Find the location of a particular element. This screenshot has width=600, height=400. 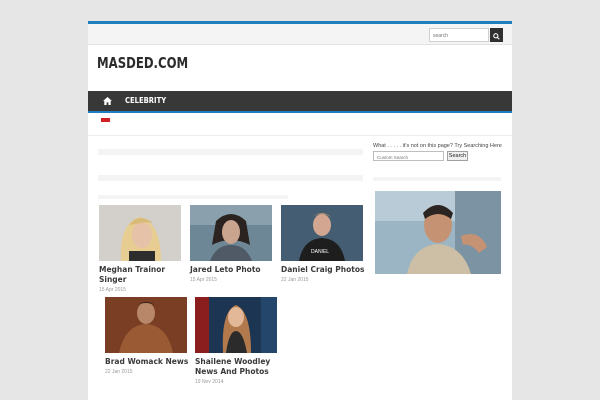

post-title: Shailene Woodley News And Photos is located at coordinates (240, 367).